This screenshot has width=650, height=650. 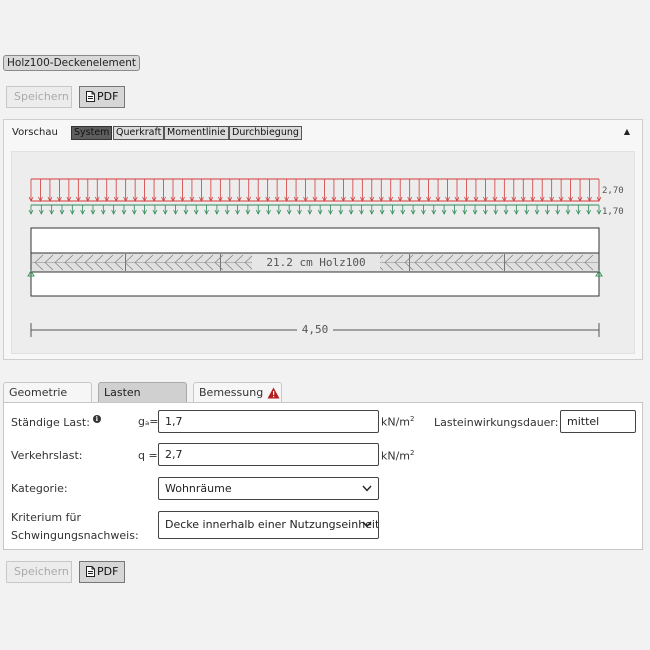 I want to click on preview-tab-momentlinie: Momentlinie, so click(x=196, y=133).